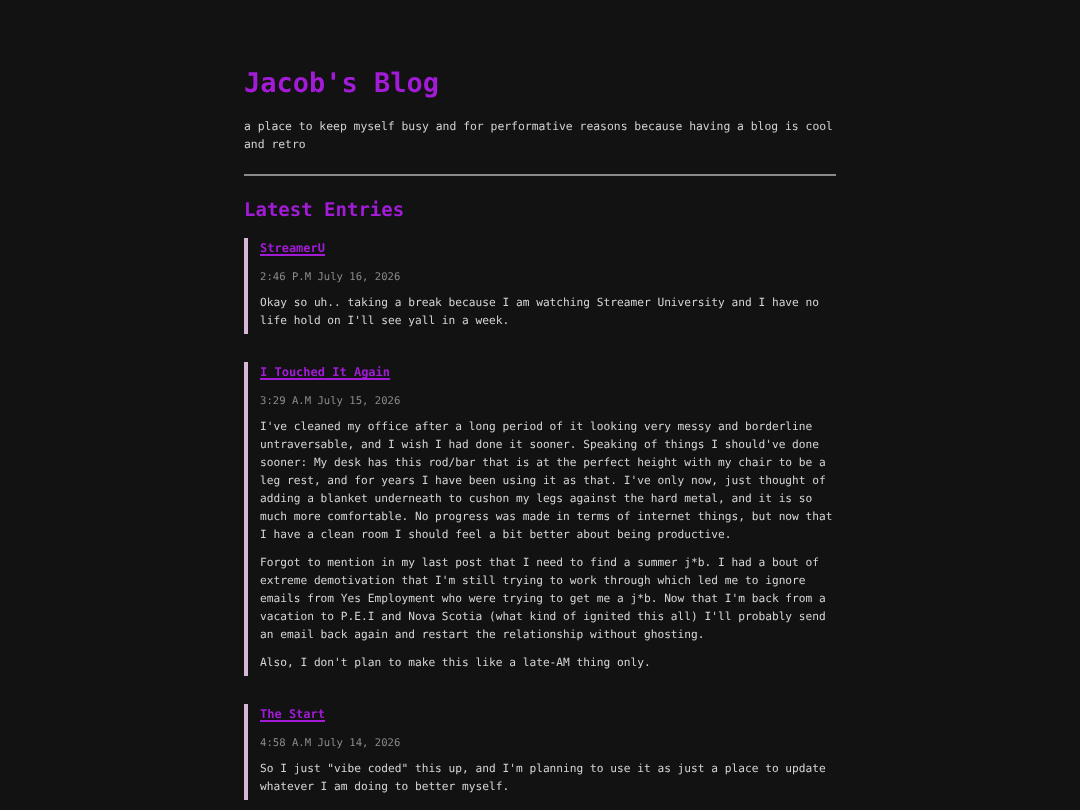  What do you see at coordinates (325, 212) in the screenshot?
I see `section-heading: Latest Entries` at bounding box center [325, 212].